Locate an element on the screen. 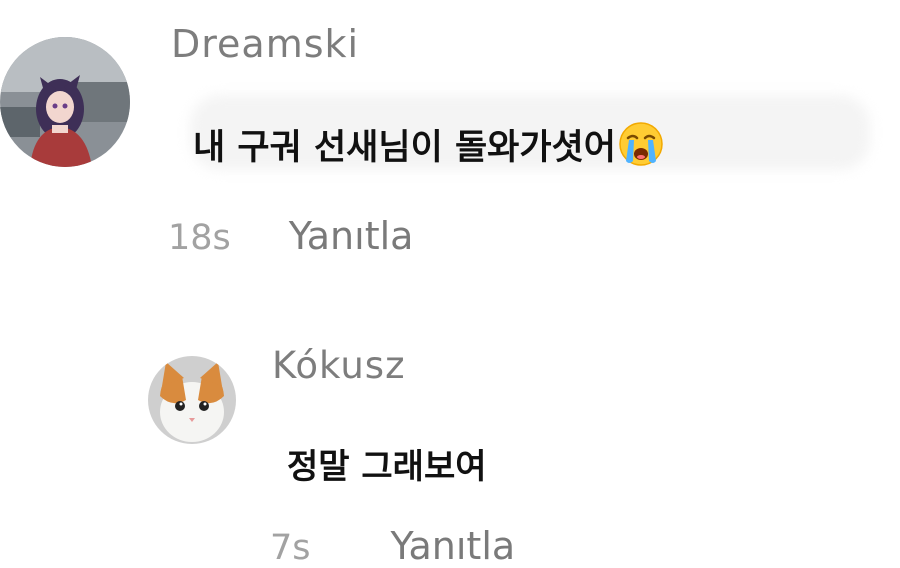  comment-username: Kókusz is located at coordinates (339, 365).